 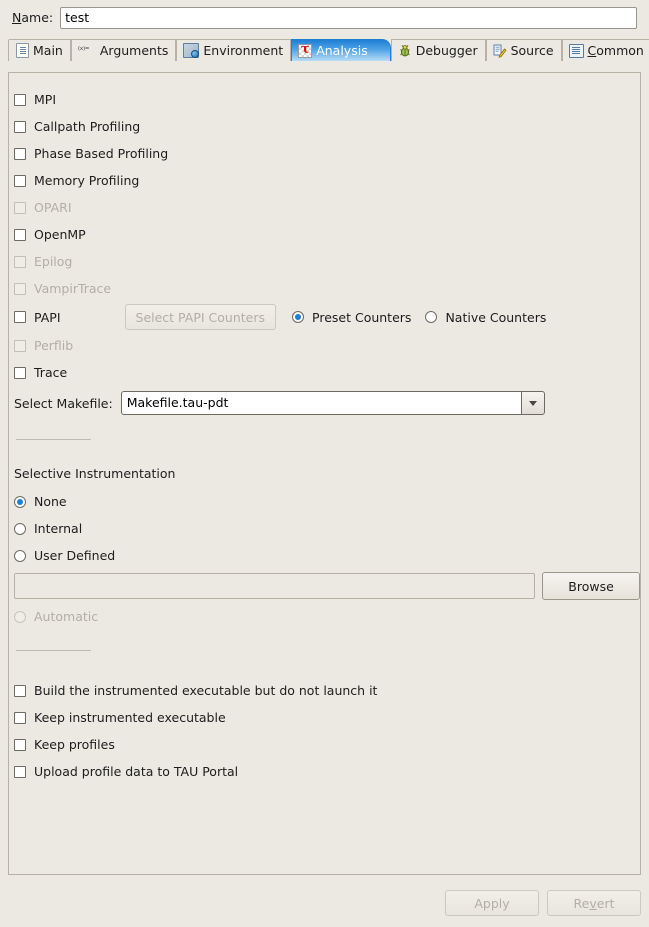 What do you see at coordinates (576, 50) in the screenshot?
I see `common-icon` at bounding box center [576, 50].